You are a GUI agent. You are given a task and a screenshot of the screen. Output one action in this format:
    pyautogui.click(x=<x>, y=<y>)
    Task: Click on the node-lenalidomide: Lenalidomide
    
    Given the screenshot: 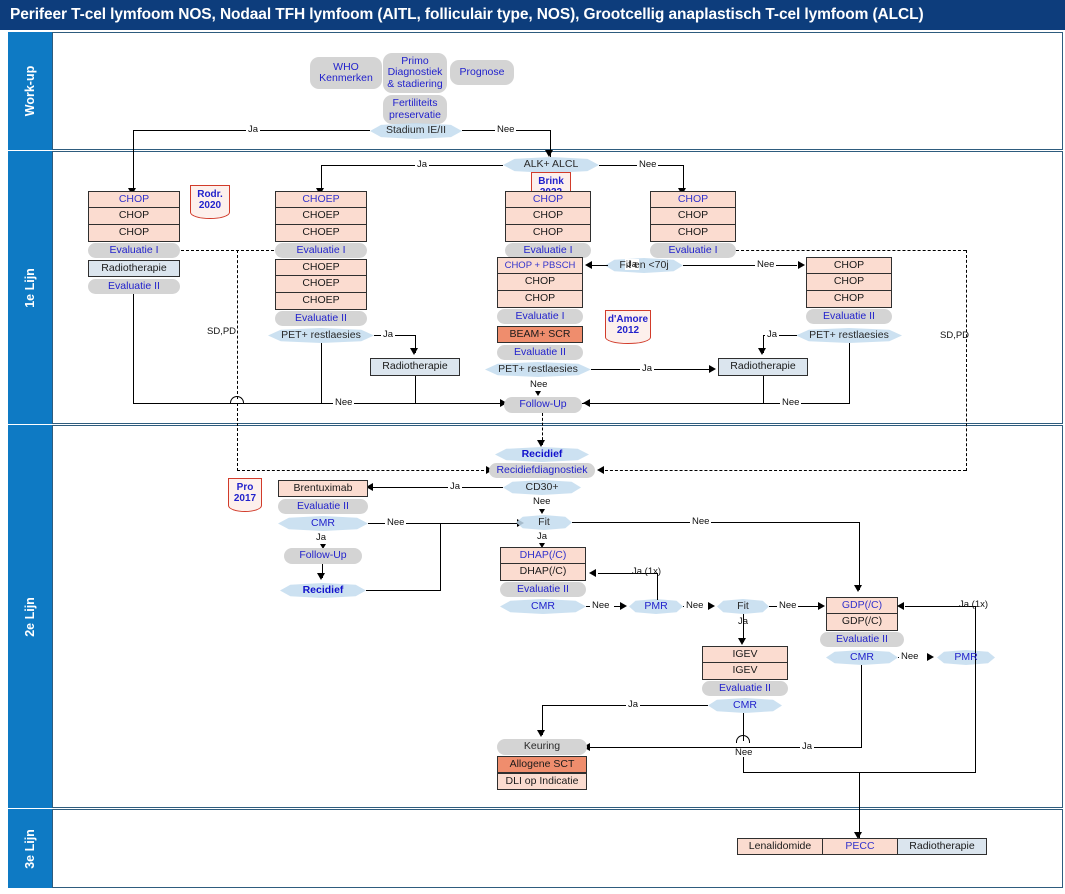 What is the action you would take?
    pyautogui.click(x=780, y=846)
    